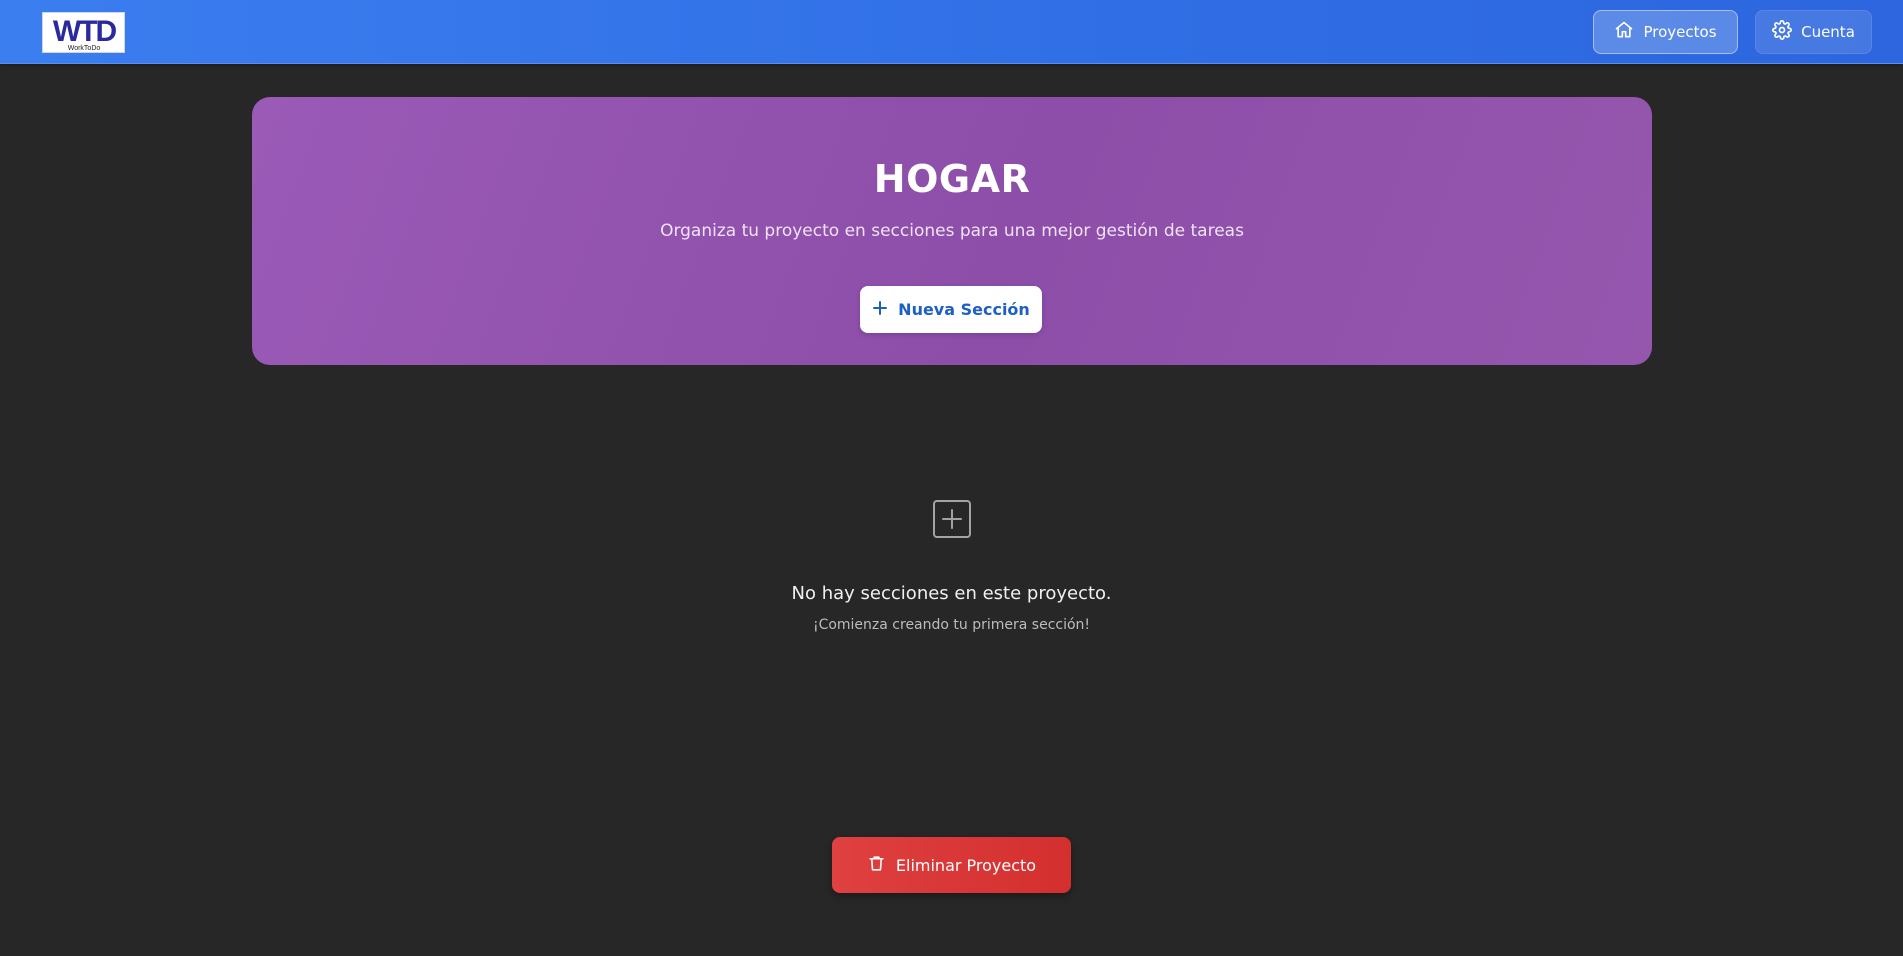 This screenshot has width=1903, height=956. I want to click on nav-cuenta-button: Cuenta, so click(1813, 32).